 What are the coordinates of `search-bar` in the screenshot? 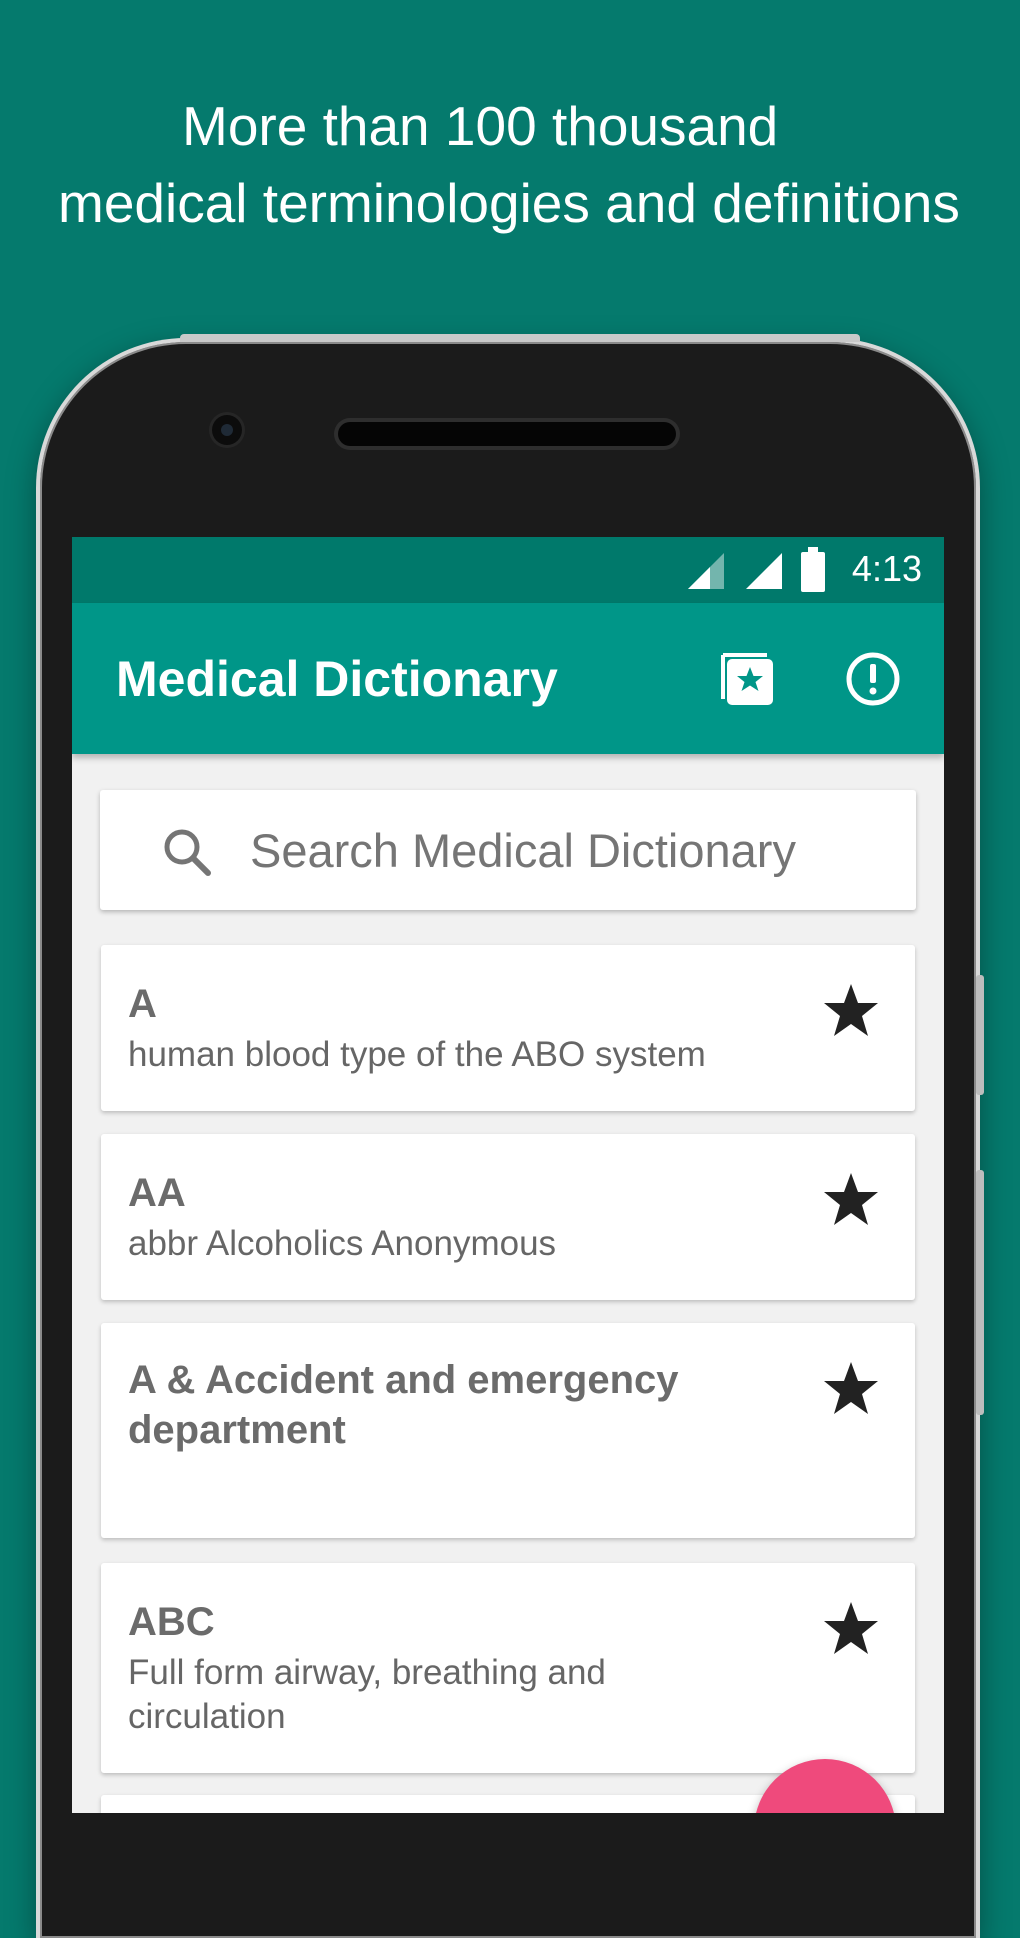 It's located at (508, 850).